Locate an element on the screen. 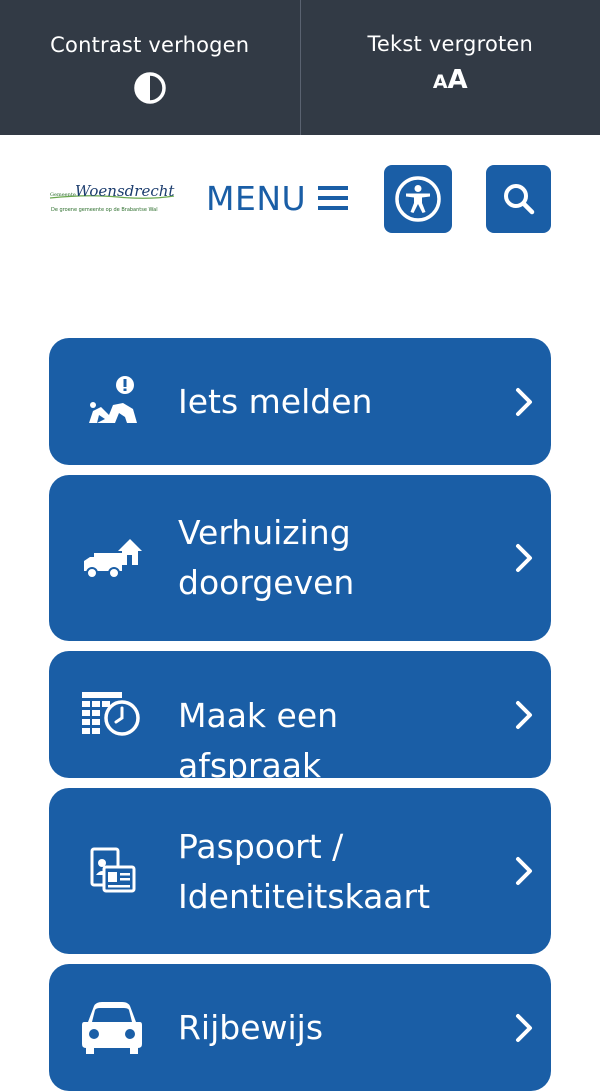  text-size-icon: AA is located at coordinates (450, 80).